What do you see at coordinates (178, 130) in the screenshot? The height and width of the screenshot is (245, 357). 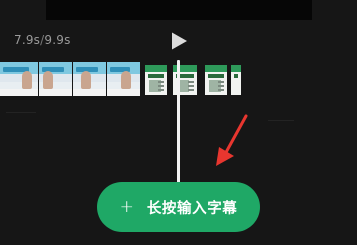 I see `playhead` at bounding box center [178, 130].